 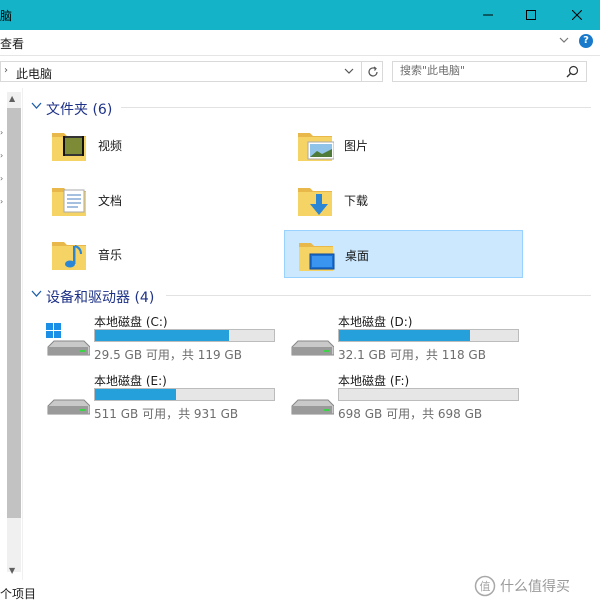 I want to click on music-folder-icon, so click(x=69, y=256).